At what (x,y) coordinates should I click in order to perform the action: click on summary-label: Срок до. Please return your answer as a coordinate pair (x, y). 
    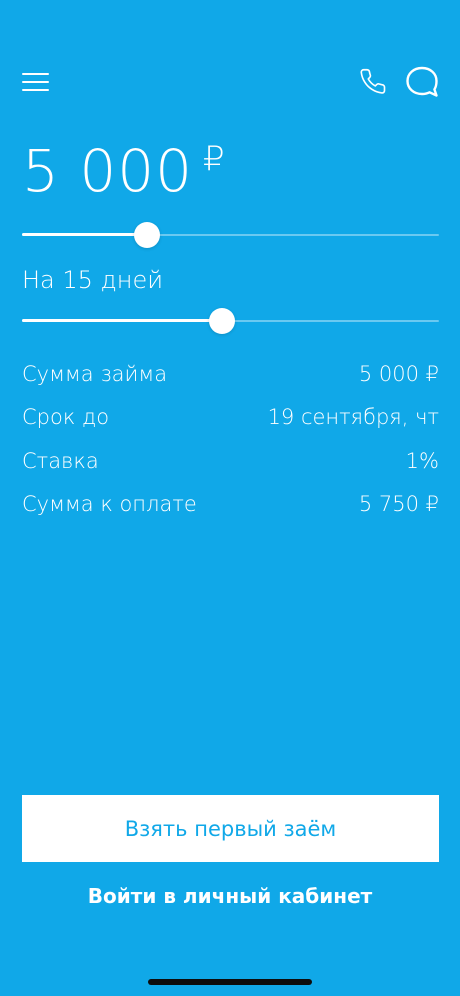
    Looking at the image, I should click on (66, 417).